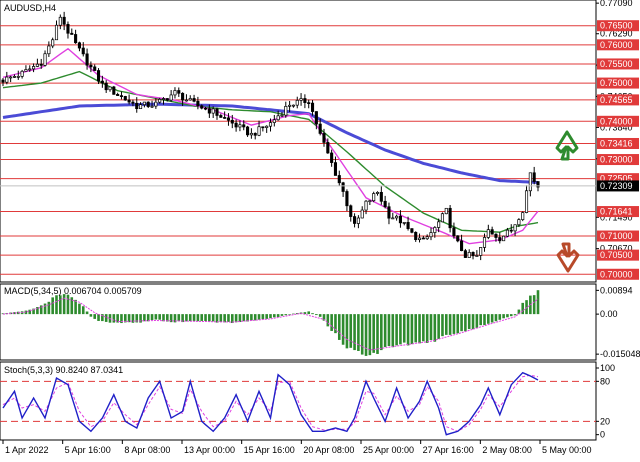 The image size is (640, 462). What do you see at coordinates (609, 314) in the screenshot?
I see `macd-tick-label: 0.00` at bounding box center [609, 314].